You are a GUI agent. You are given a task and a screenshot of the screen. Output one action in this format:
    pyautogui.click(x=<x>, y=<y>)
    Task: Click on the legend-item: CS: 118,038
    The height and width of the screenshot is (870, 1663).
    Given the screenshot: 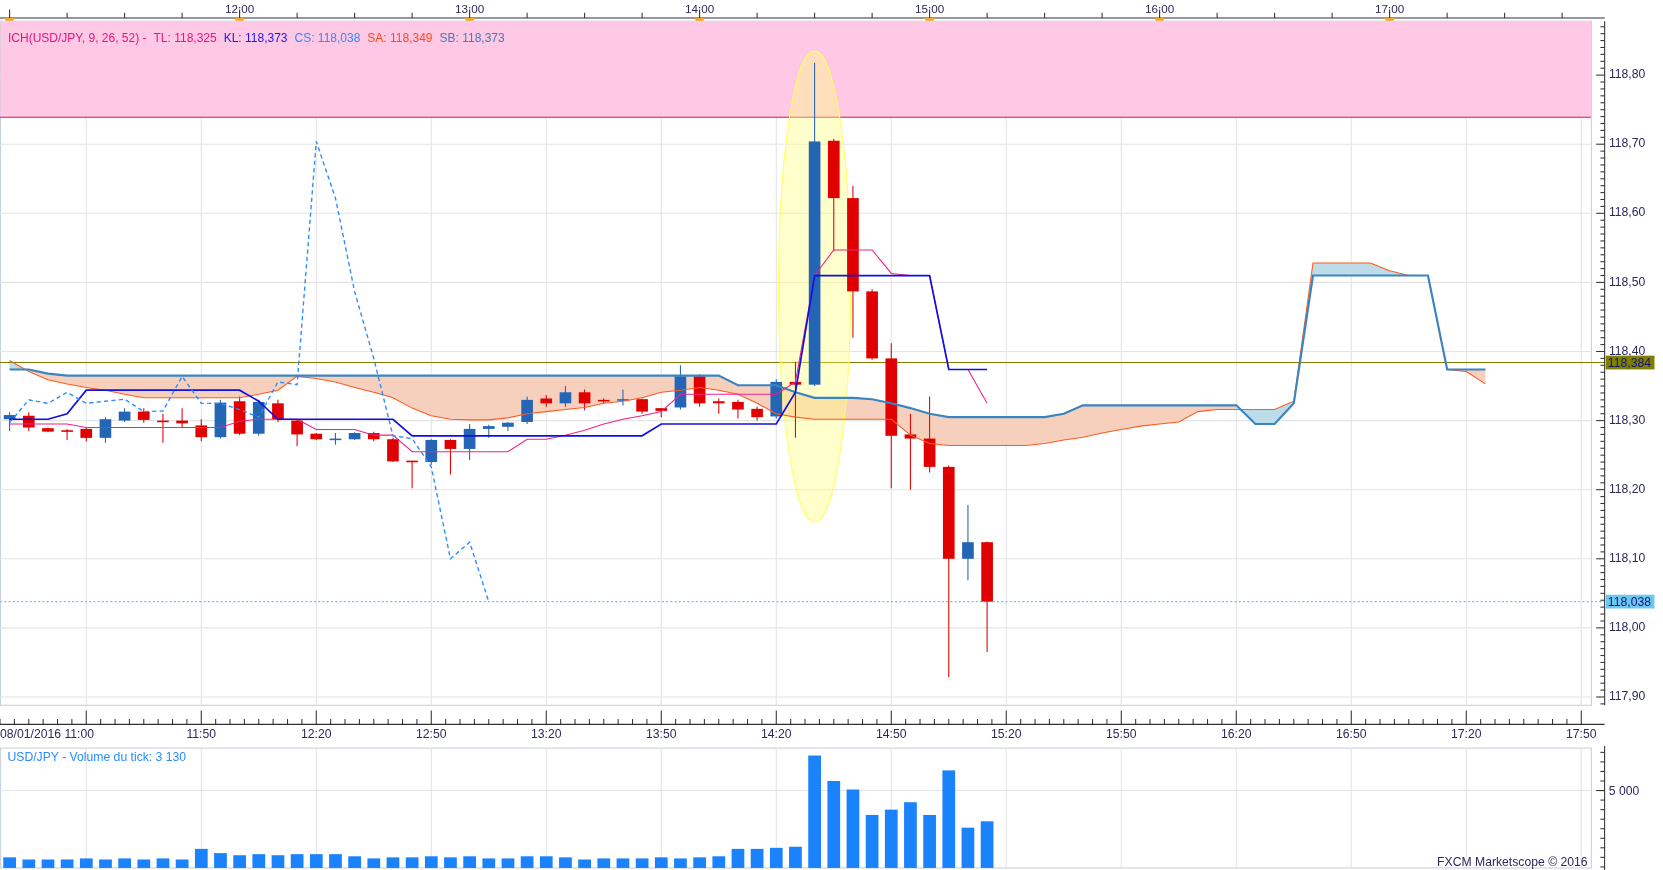 What is the action you would take?
    pyautogui.click(x=327, y=37)
    